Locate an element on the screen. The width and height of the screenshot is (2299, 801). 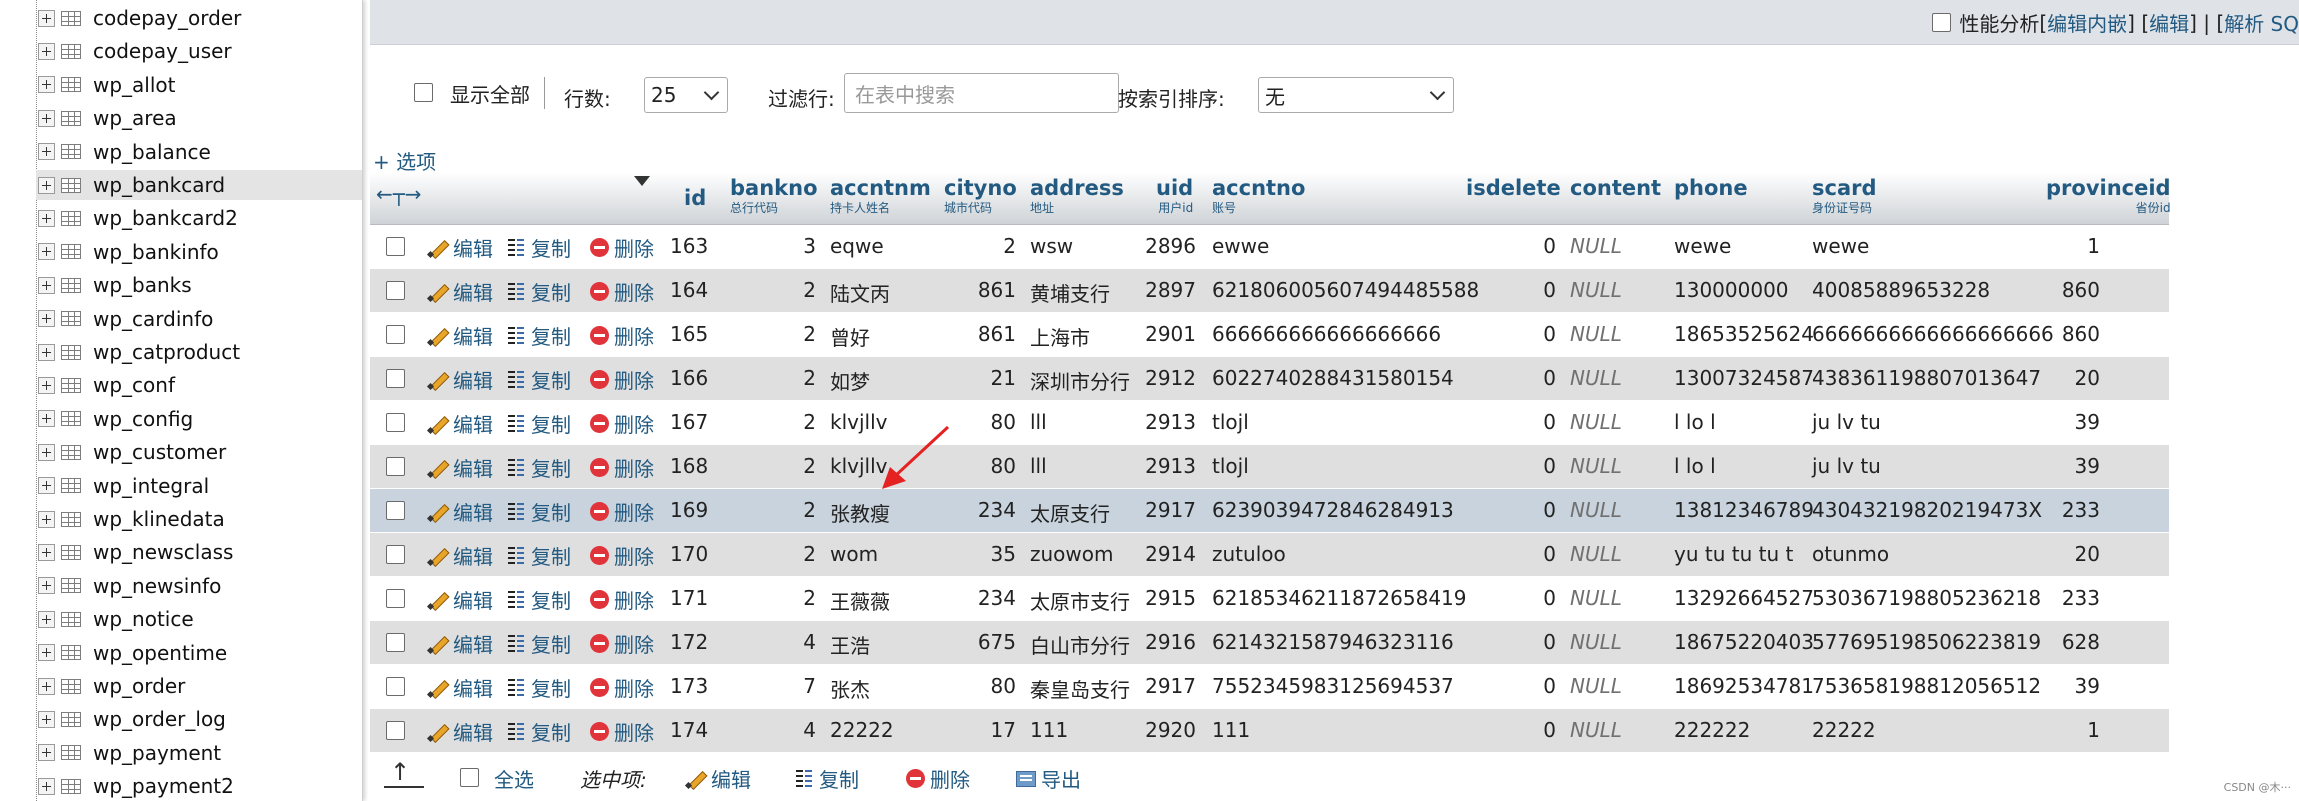
nav-table-item: wp_integral is located at coordinates (199, 486).